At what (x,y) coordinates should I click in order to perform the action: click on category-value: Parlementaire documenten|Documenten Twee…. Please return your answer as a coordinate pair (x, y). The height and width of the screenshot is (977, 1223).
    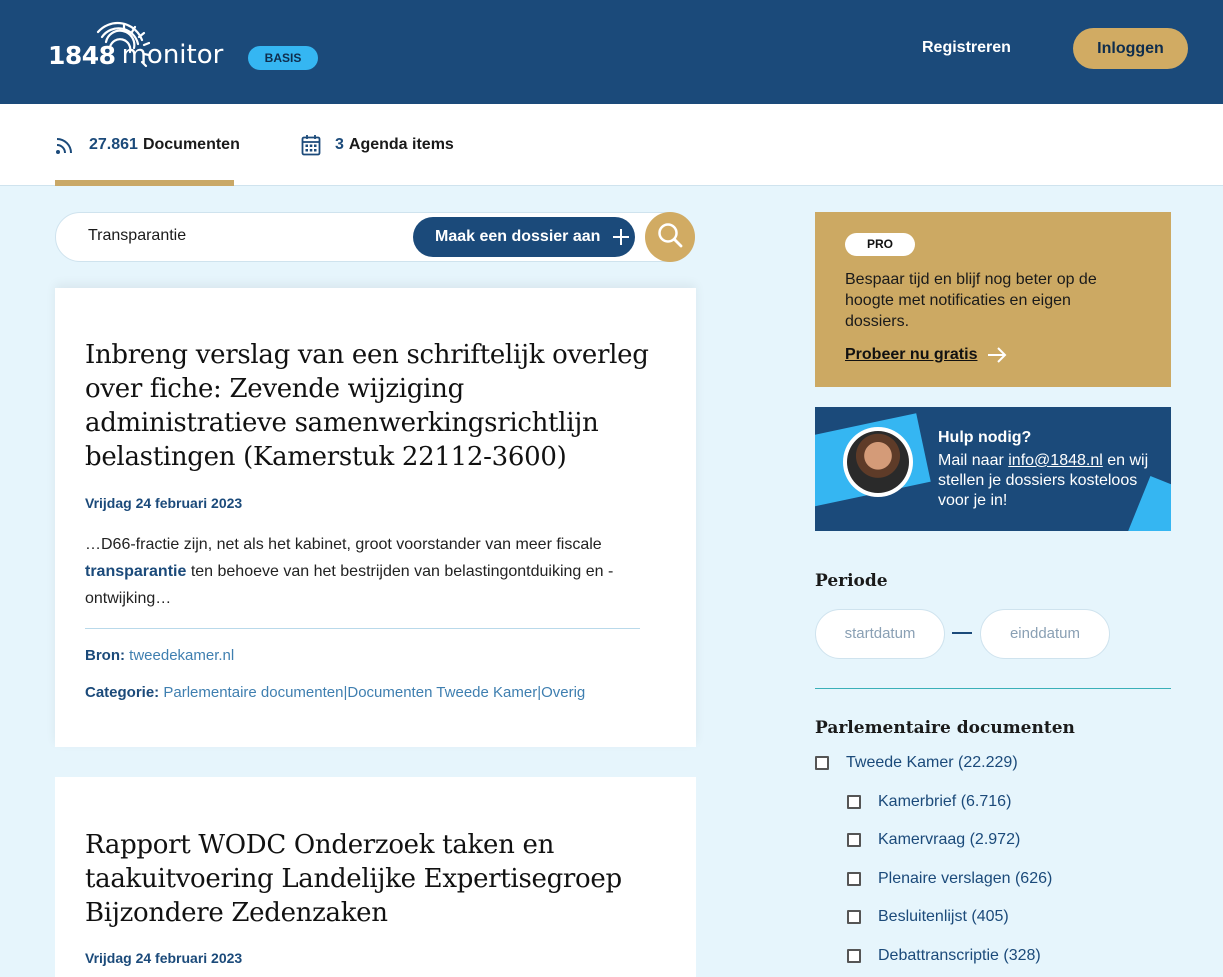
    Looking at the image, I should click on (374, 692).